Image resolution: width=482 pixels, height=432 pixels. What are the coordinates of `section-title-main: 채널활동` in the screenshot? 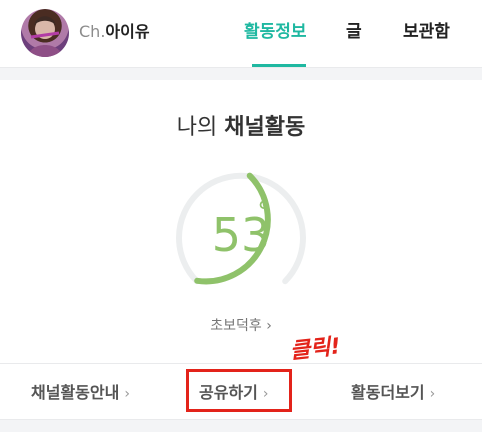 It's located at (265, 127).